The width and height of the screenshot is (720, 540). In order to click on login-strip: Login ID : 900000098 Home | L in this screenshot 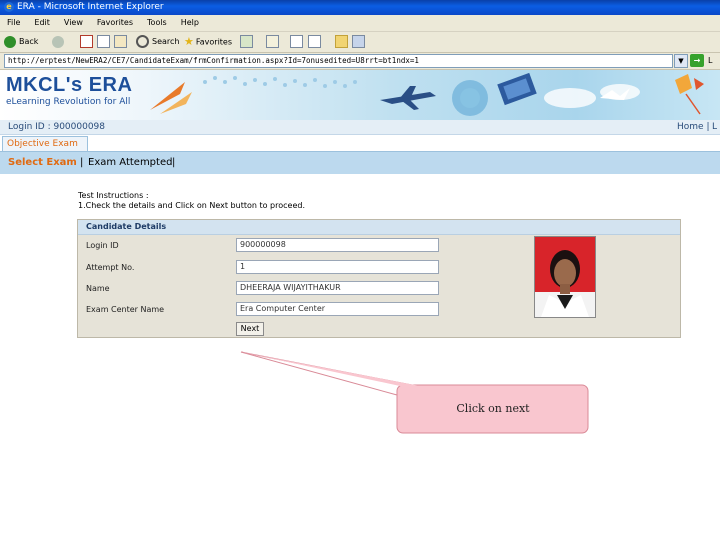, I will do `click(360, 127)`.